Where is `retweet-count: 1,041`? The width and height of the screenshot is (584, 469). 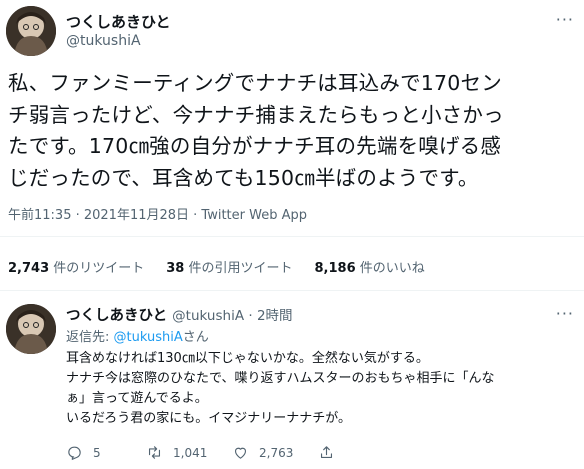 retweet-count: 1,041 is located at coordinates (190, 452).